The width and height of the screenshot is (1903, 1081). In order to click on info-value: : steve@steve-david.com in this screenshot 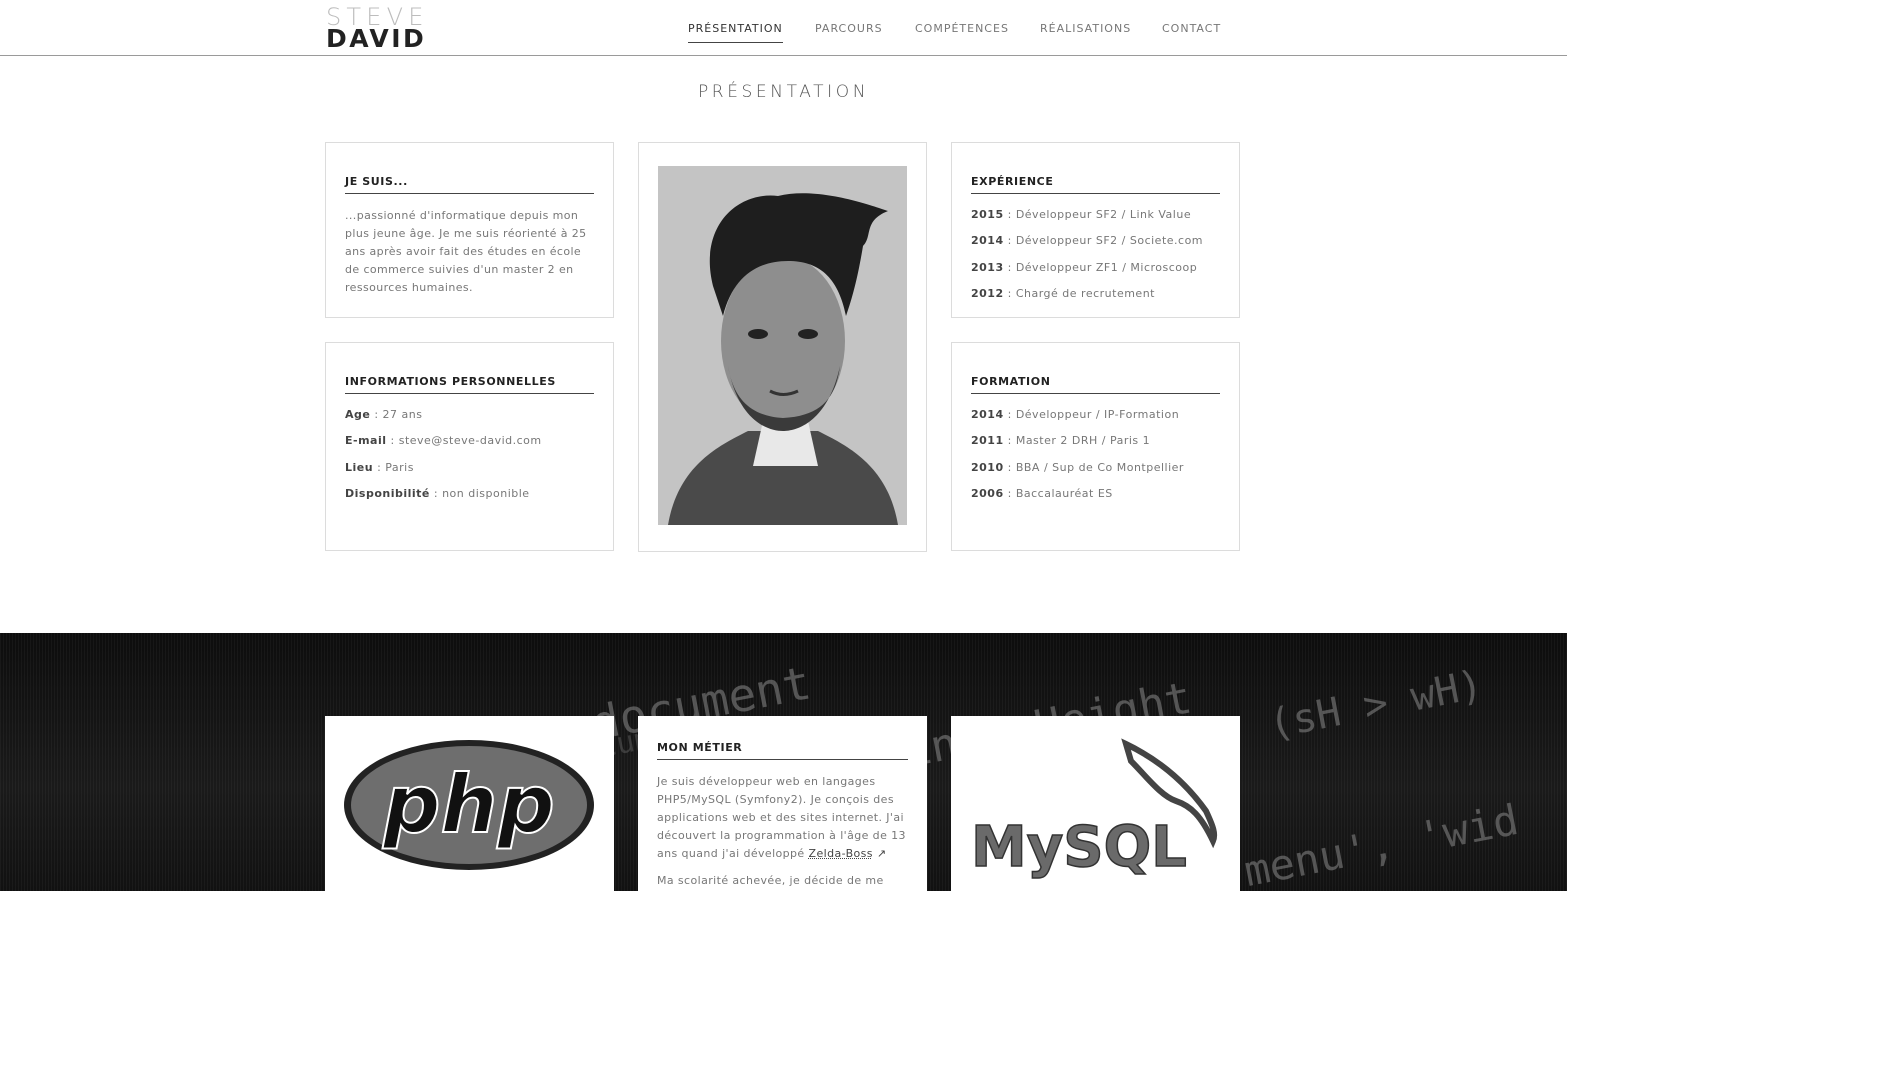, I will do `click(464, 441)`.